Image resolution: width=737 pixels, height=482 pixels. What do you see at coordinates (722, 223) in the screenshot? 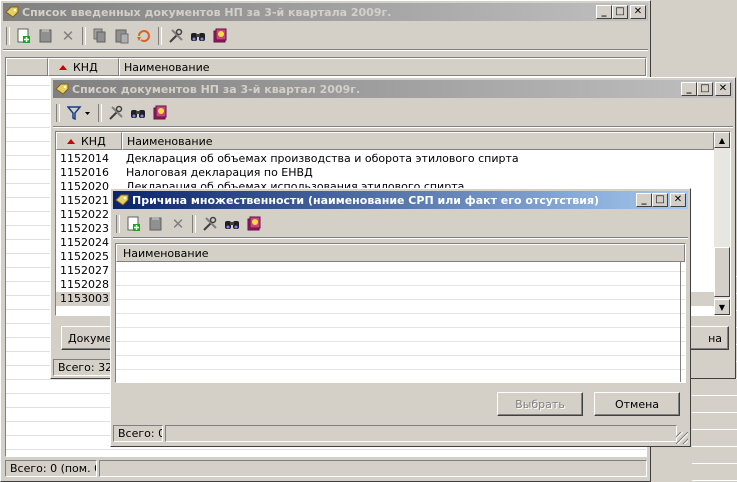
I see `vertical-scrollbar: ▲ ▼` at bounding box center [722, 223].